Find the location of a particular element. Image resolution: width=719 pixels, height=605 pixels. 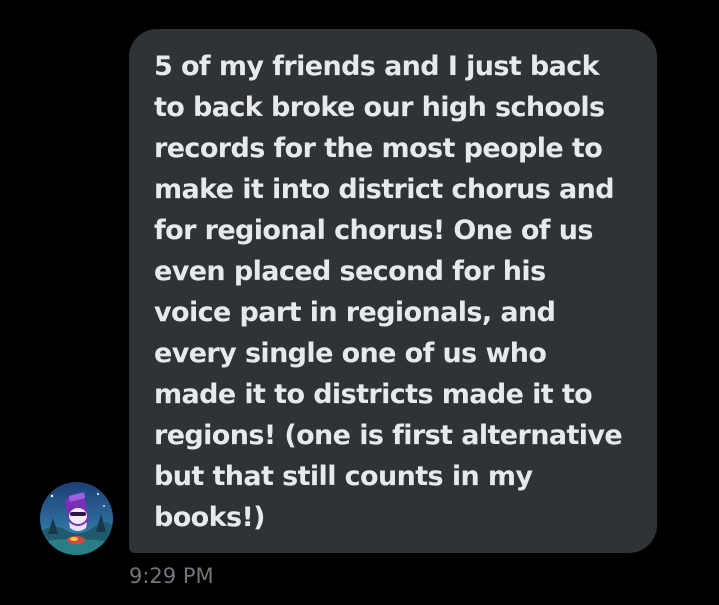

message-line: books!) is located at coordinates (210, 517).